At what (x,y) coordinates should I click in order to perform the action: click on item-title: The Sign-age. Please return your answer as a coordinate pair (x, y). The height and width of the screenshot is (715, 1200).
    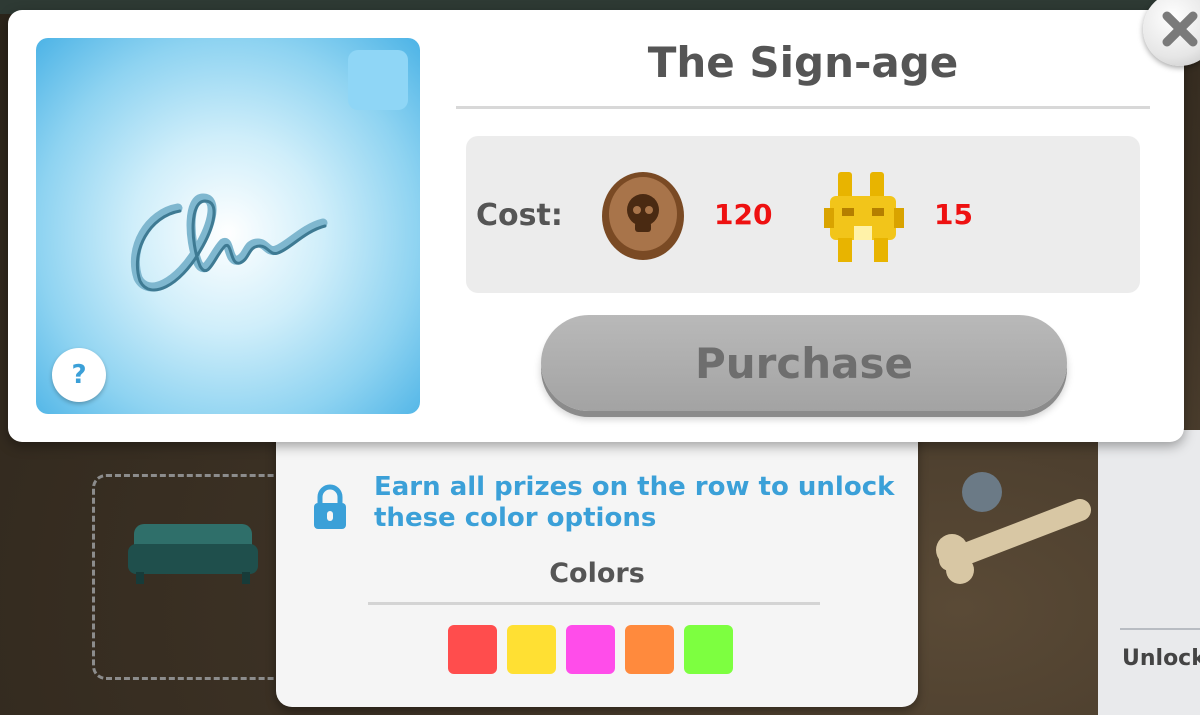
    Looking at the image, I should click on (803, 62).